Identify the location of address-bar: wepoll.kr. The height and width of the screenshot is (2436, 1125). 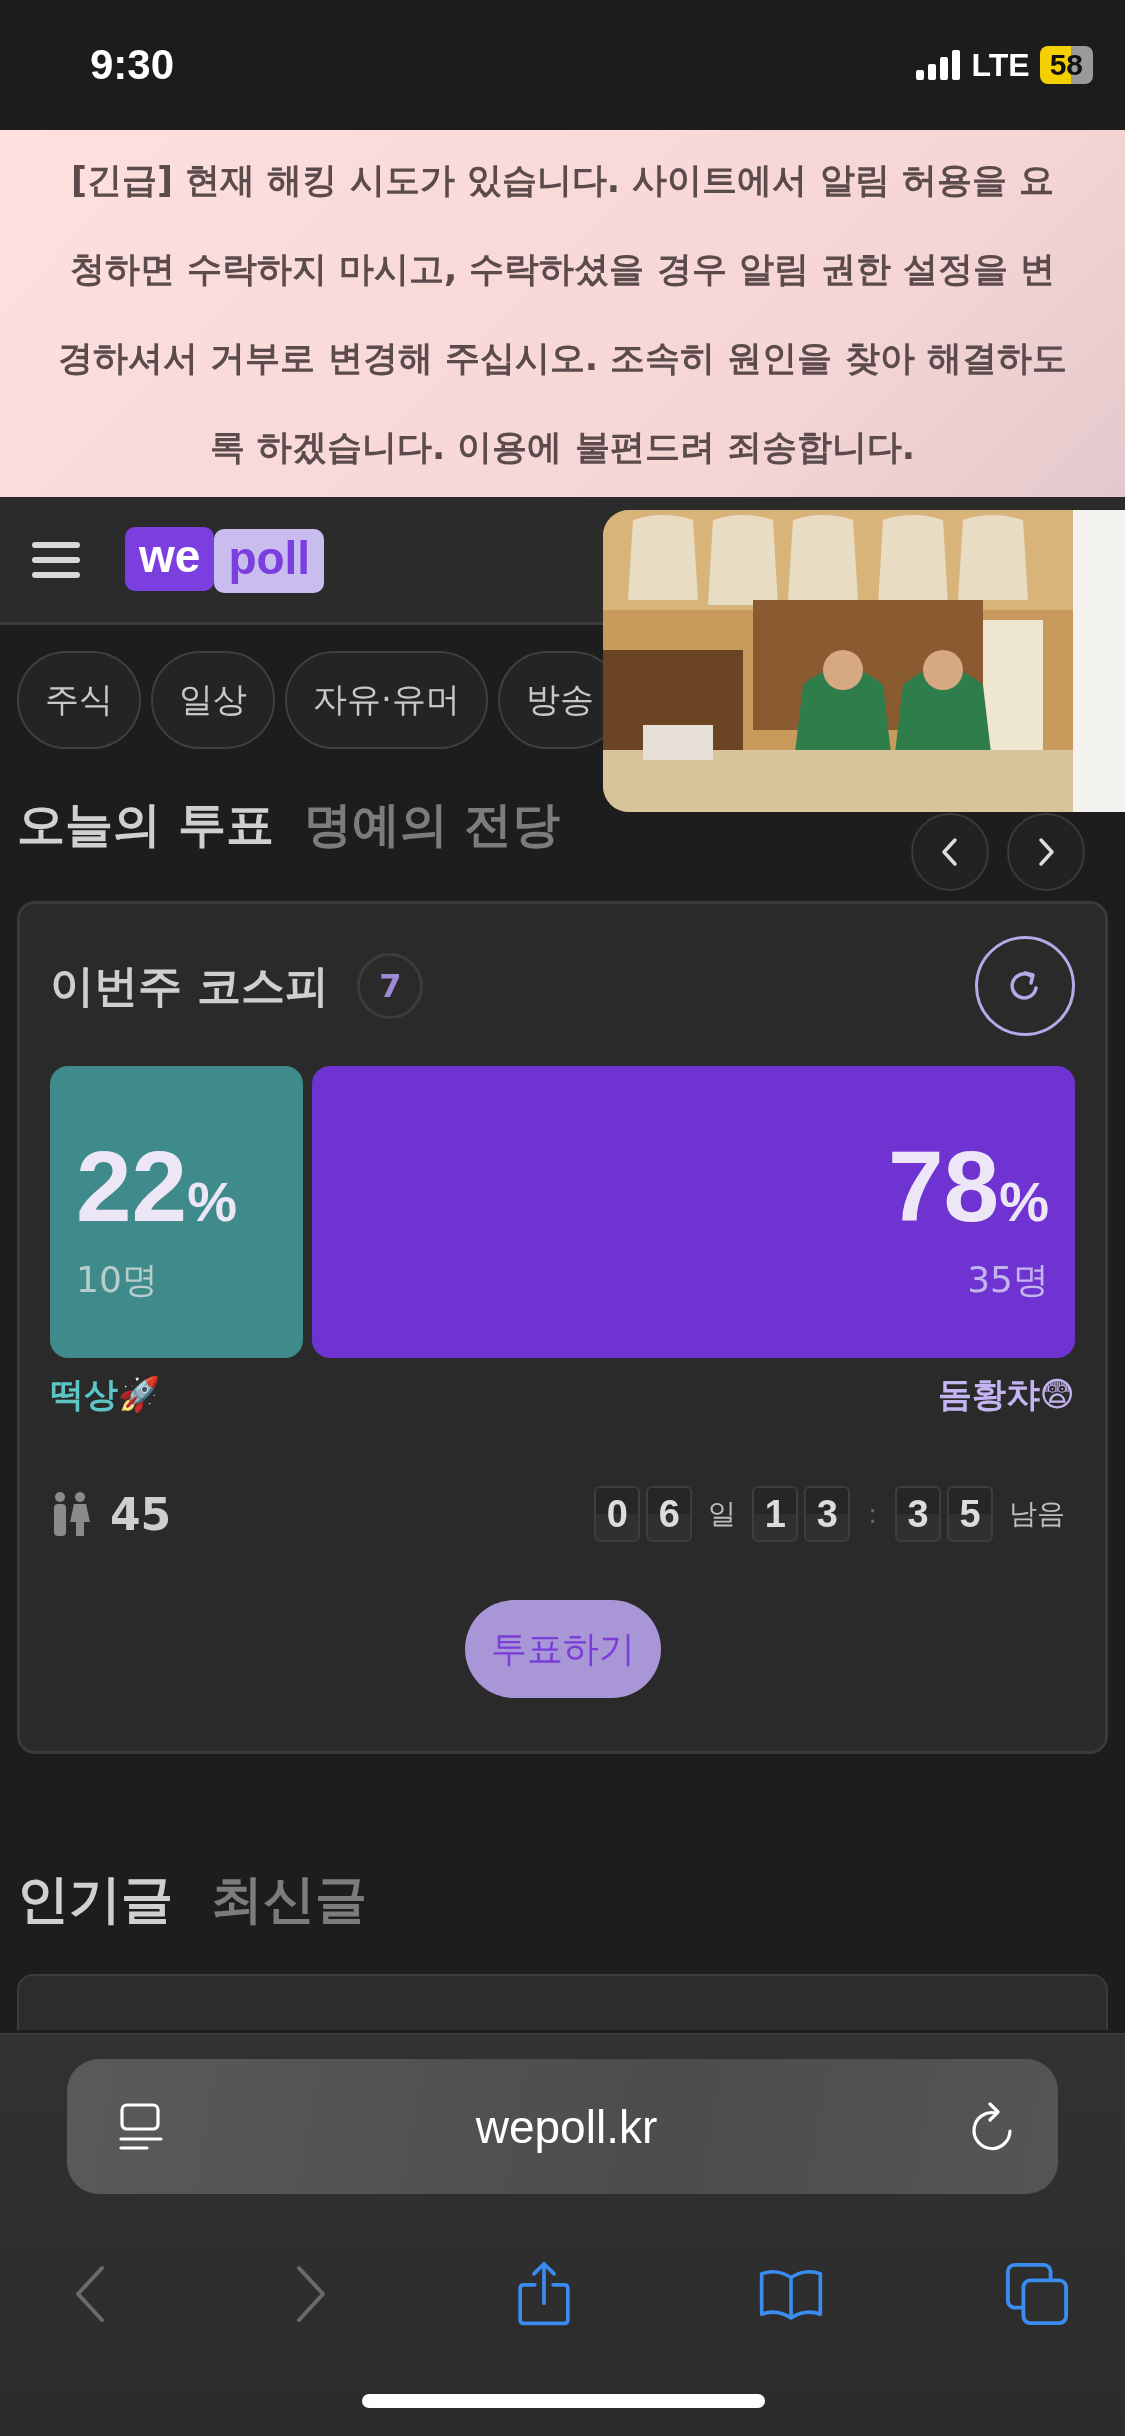
(562, 2126).